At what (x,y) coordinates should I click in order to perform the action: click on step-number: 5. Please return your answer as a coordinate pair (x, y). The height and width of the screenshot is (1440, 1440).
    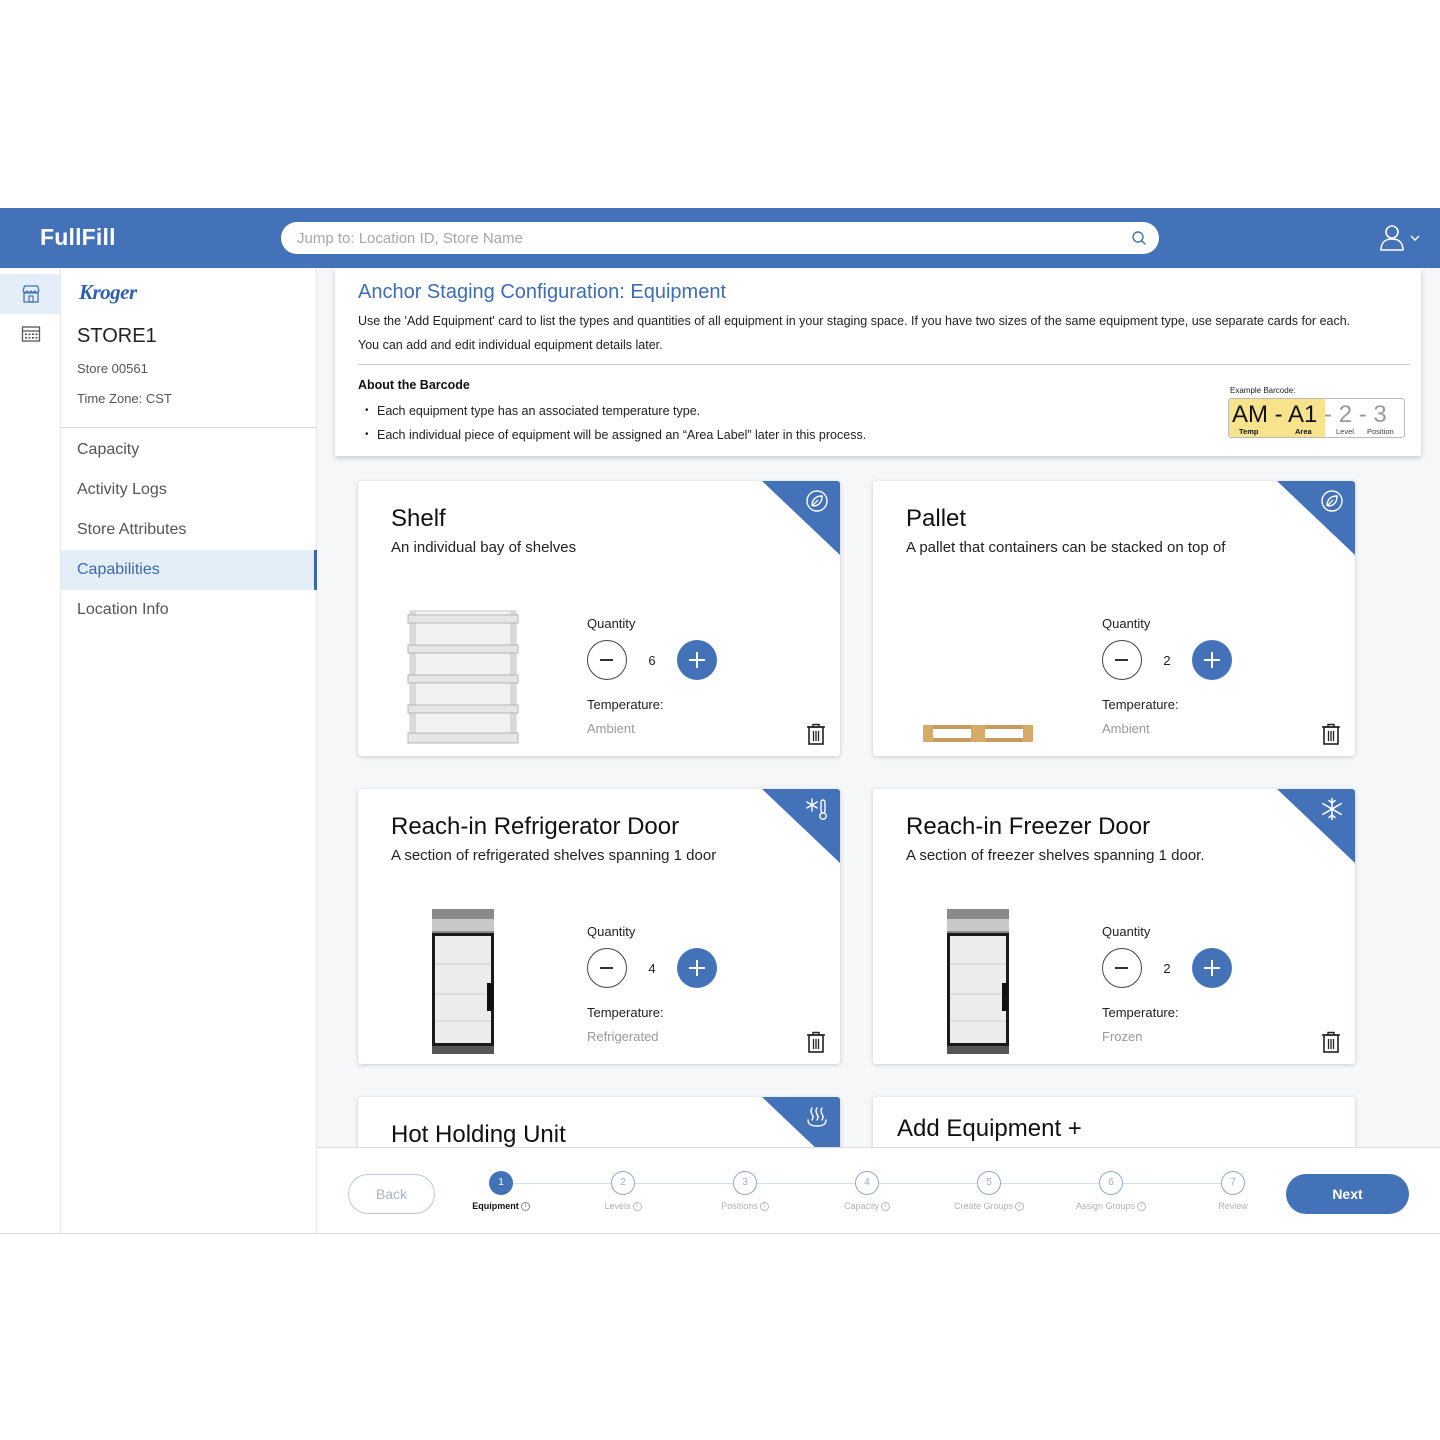
    Looking at the image, I should click on (989, 1183).